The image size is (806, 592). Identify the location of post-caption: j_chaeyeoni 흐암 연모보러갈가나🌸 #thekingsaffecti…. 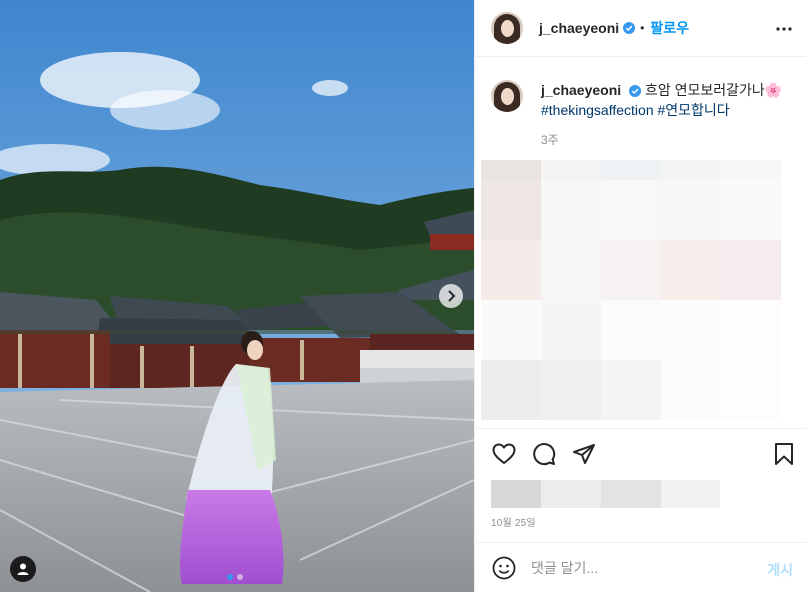
(641, 100).